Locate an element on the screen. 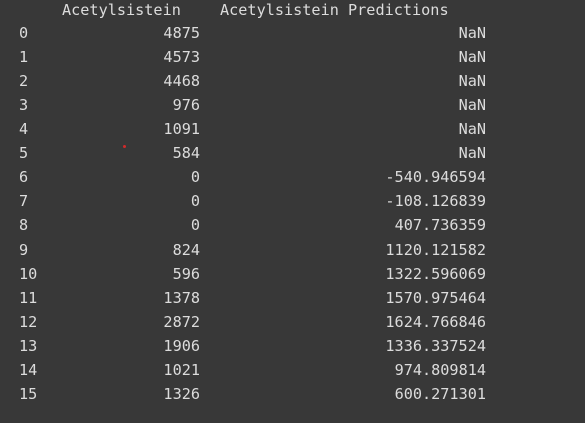  acetylsistein-column-header: Acetylsistein is located at coordinates (121, 10).